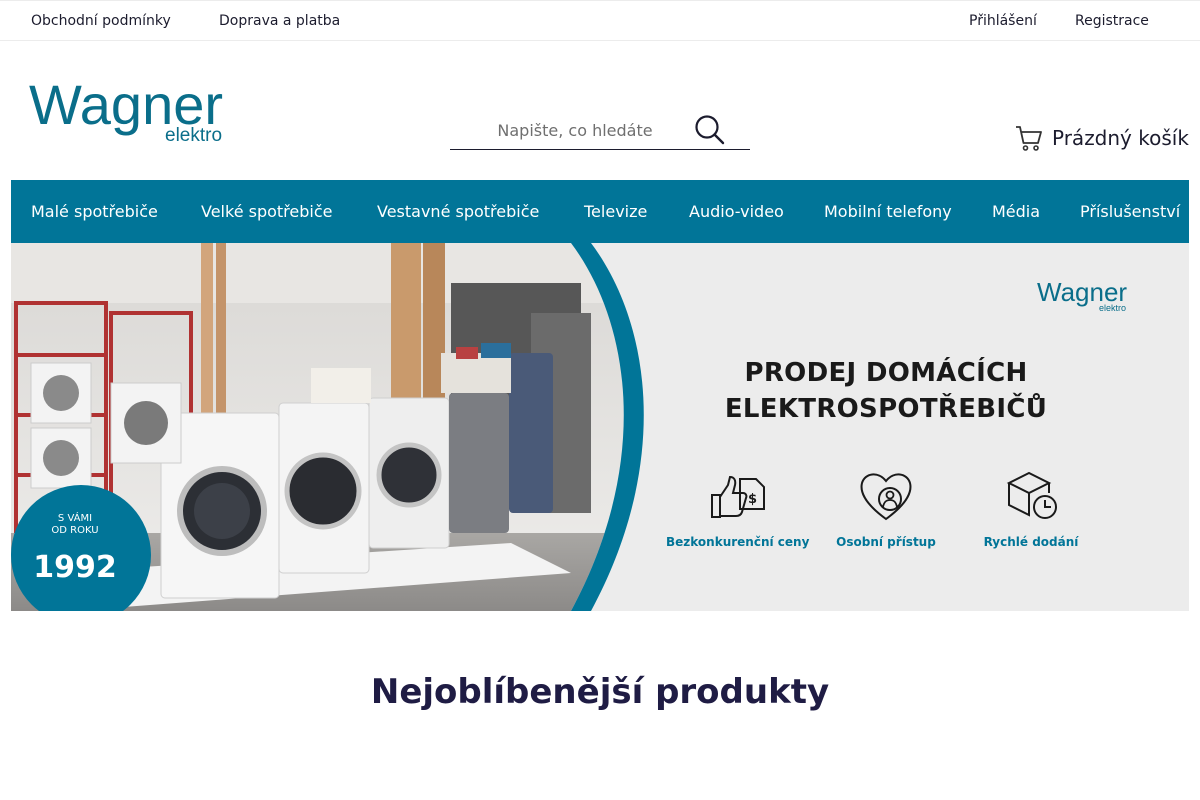  What do you see at coordinates (144, 111) in the screenshot?
I see `wagner-logo: Wagner elektro` at bounding box center [144, 111].